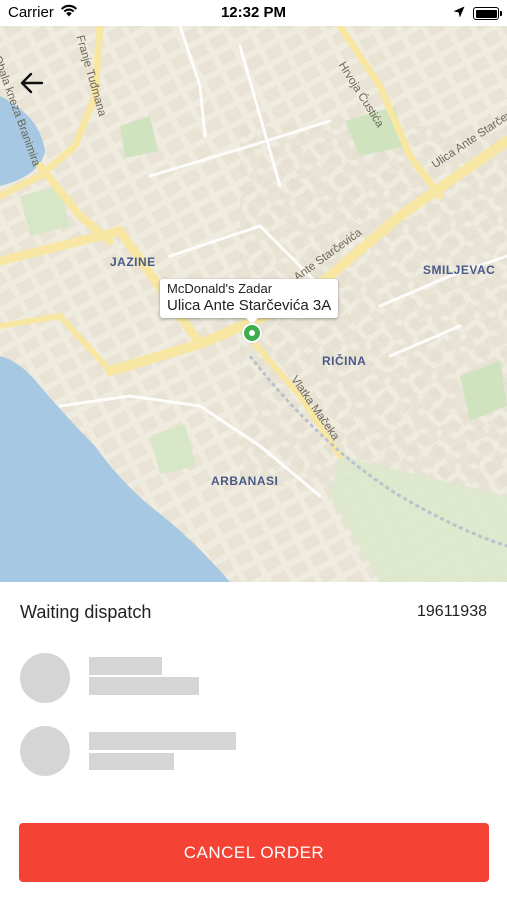 The height and width of the screenshot is (900, 507). What do you see at coordinates (133, 262) in the screenshot?
I see `district-label-jazine: JAZINE` at bounding box center [133, 262].